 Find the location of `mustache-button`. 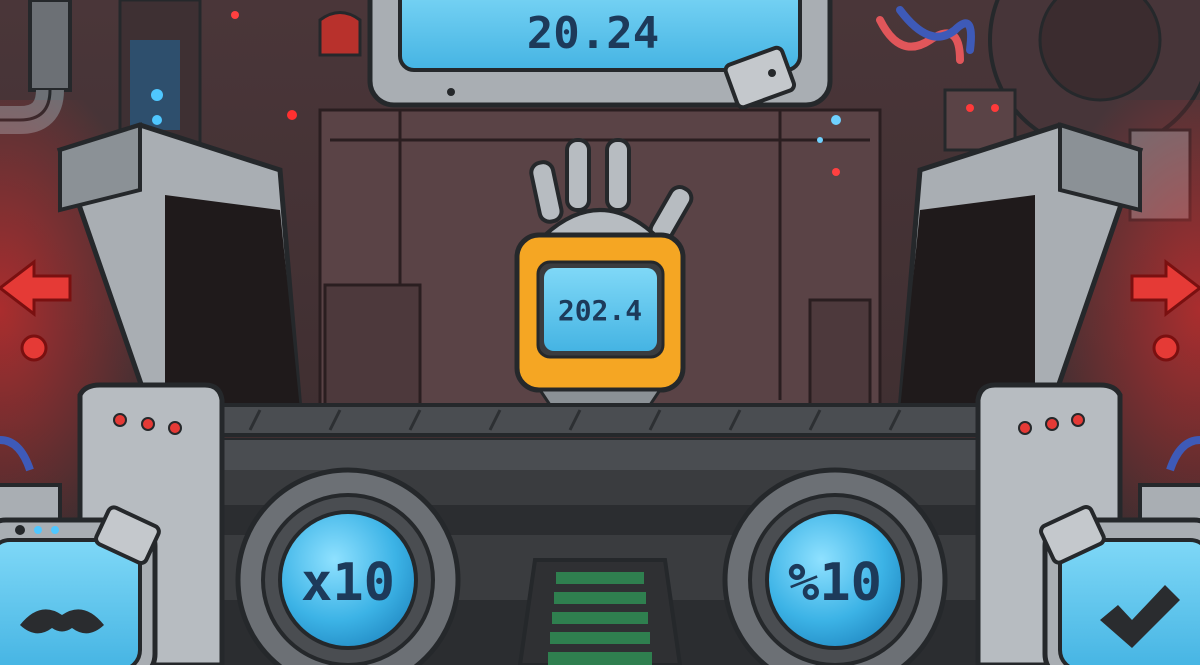

mustache-button is located at coordinates (80, 585).